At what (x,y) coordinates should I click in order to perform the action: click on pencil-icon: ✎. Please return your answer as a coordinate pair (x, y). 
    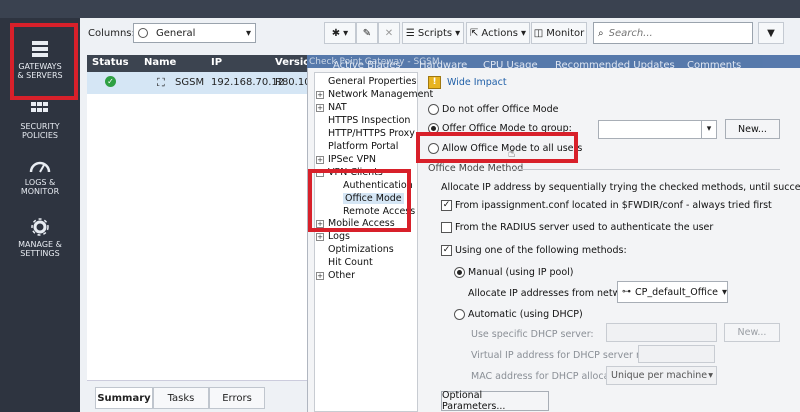
    Looking at the image, I should click on (367, 33).